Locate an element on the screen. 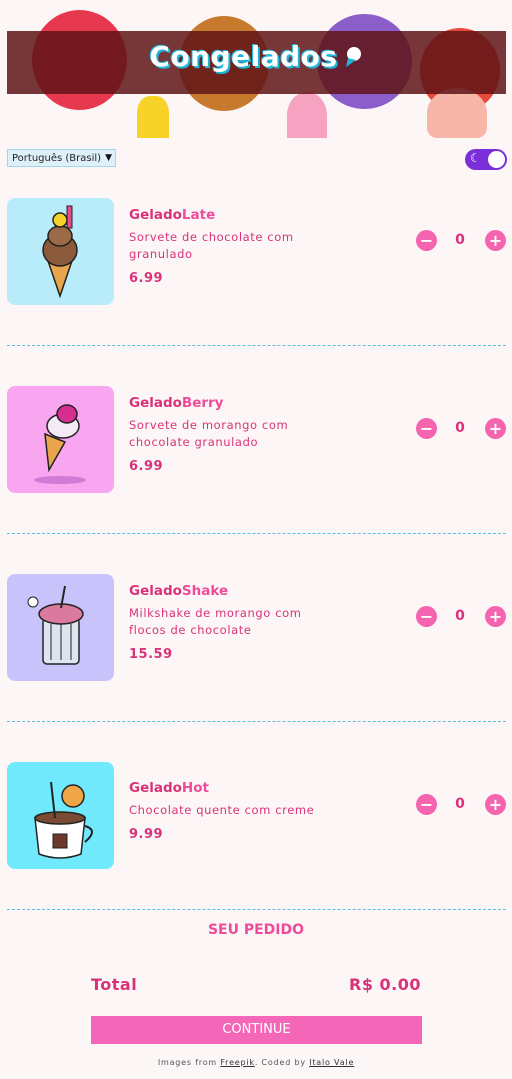 The image size is (512, 1079). total-label: Total is located at coordinates (114, 984).